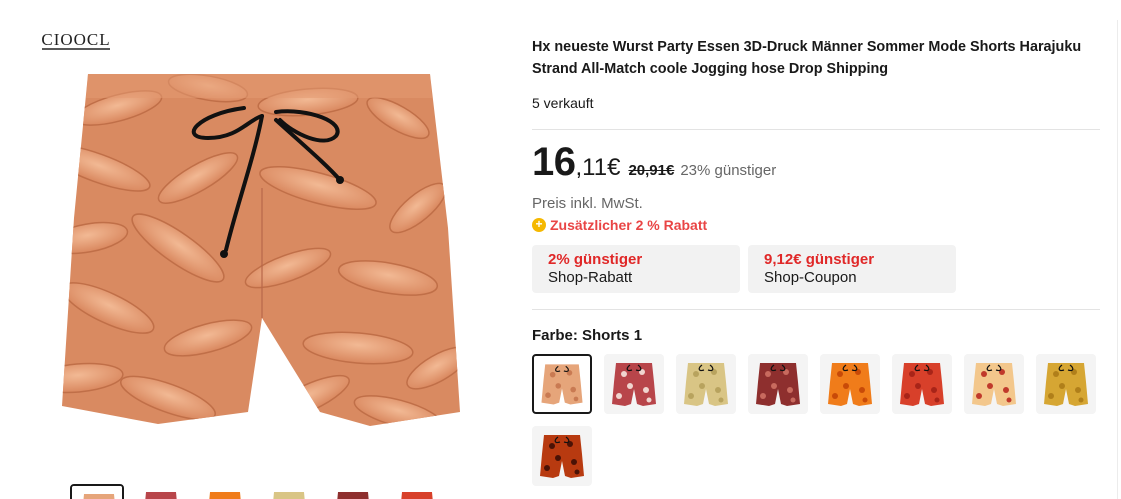  Describe the element at coordinates (590, 277) in the screenshot. I see `coupon-label: Shop-Rabatt` at that location.